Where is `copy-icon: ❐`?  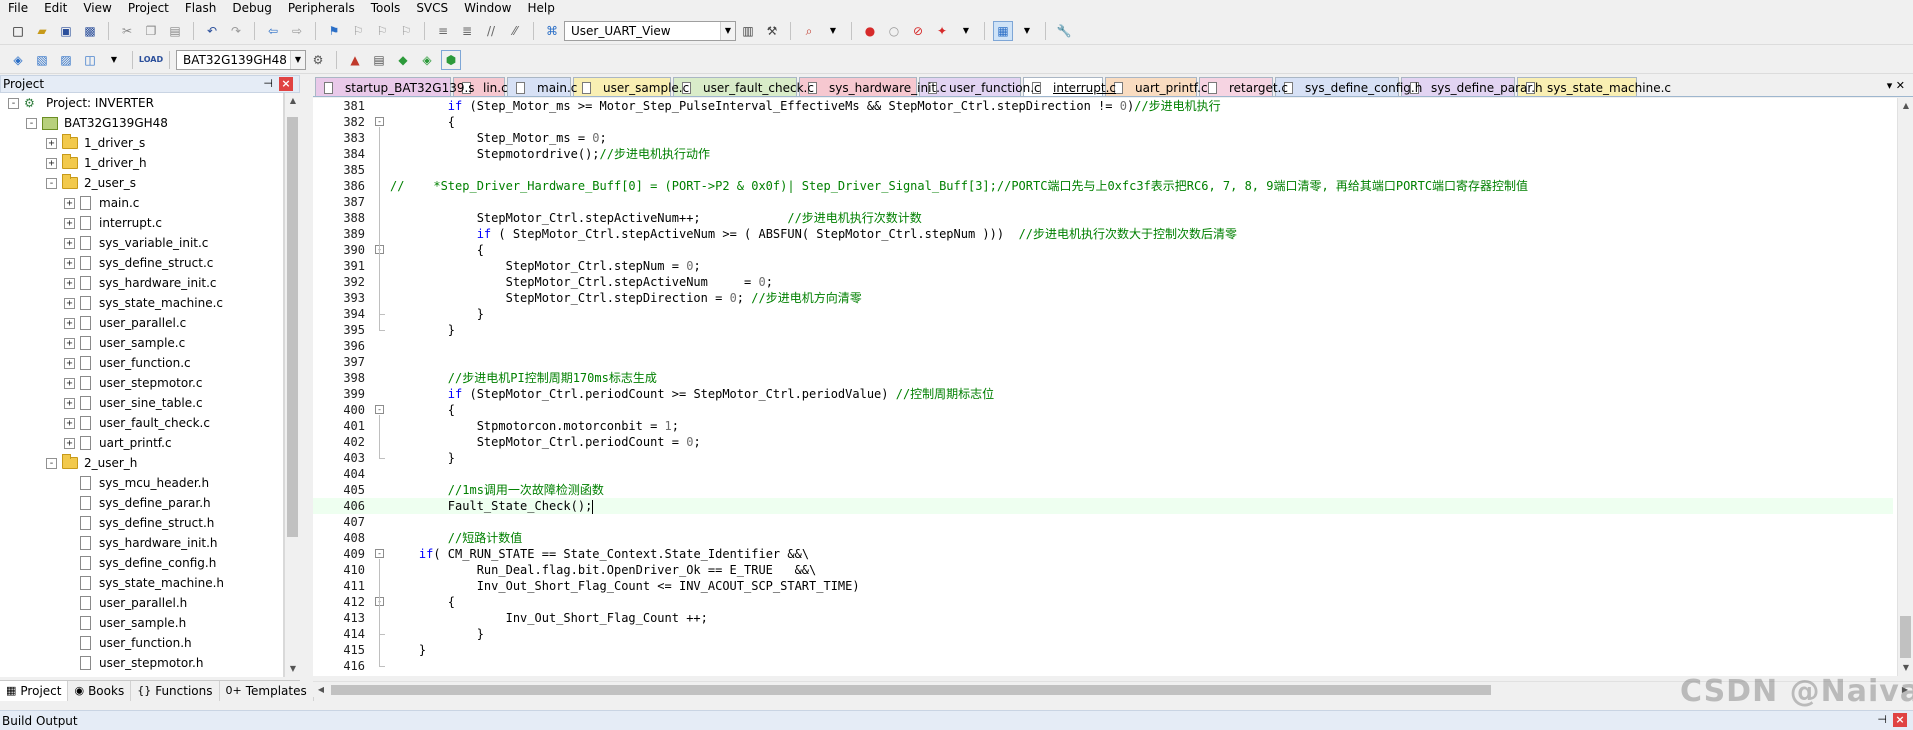 copy-icon: ❐ is located at coordinates (151, 31).